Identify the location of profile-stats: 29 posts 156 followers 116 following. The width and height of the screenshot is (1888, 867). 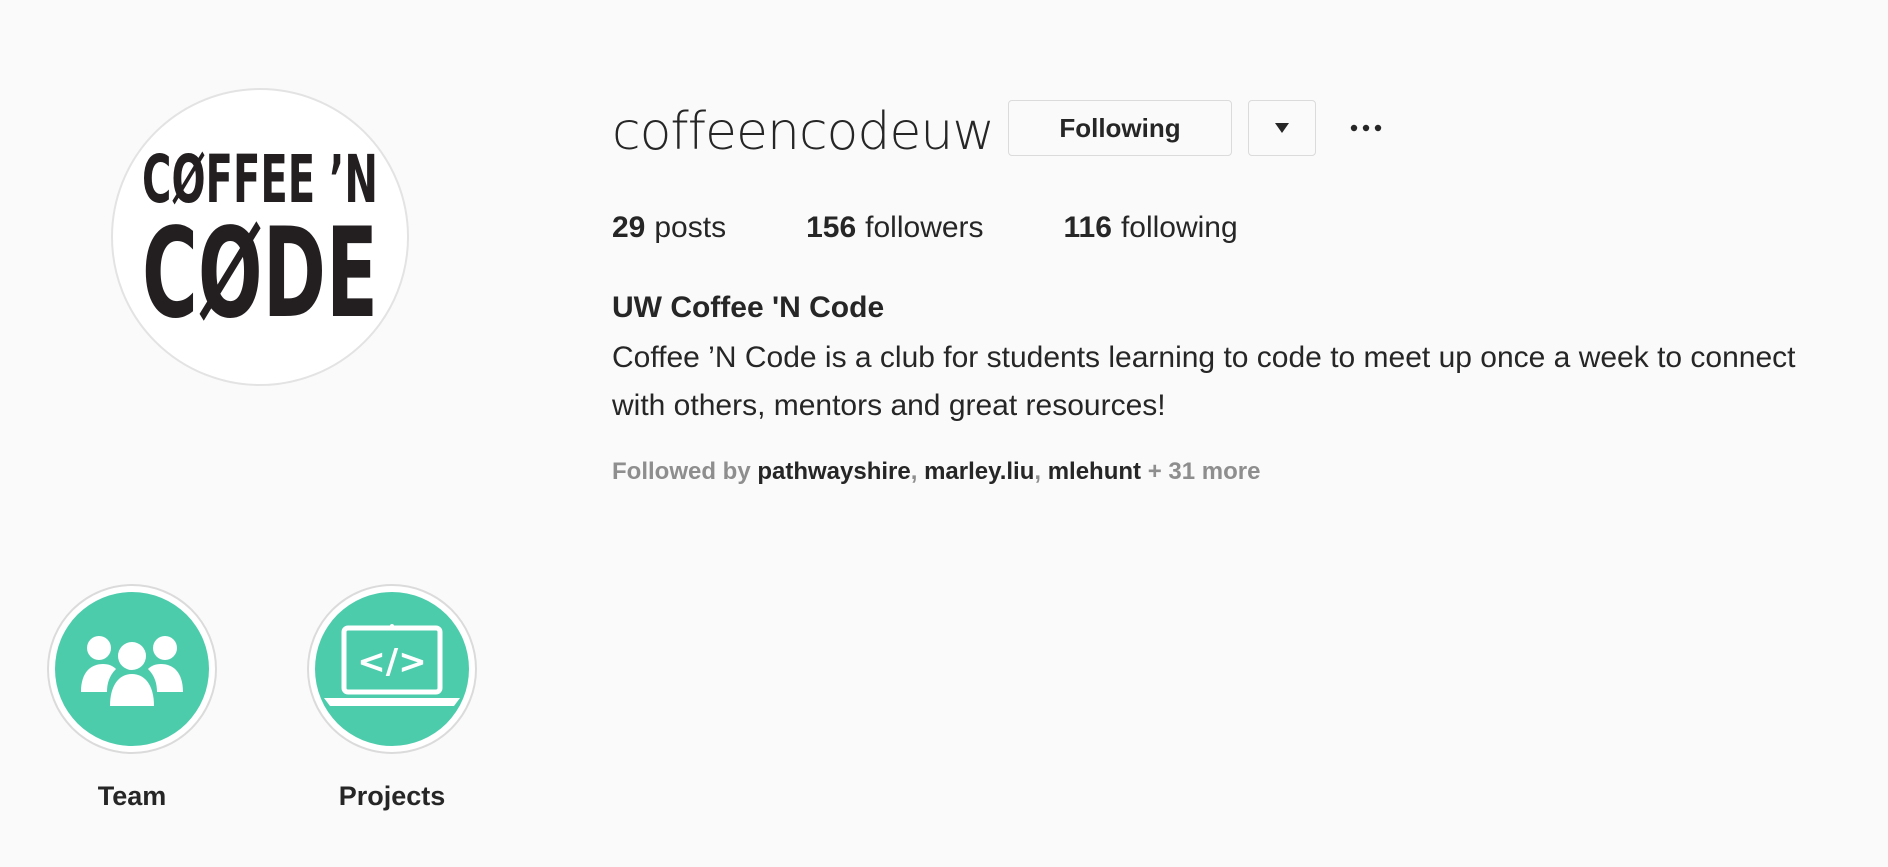
(965, 228).